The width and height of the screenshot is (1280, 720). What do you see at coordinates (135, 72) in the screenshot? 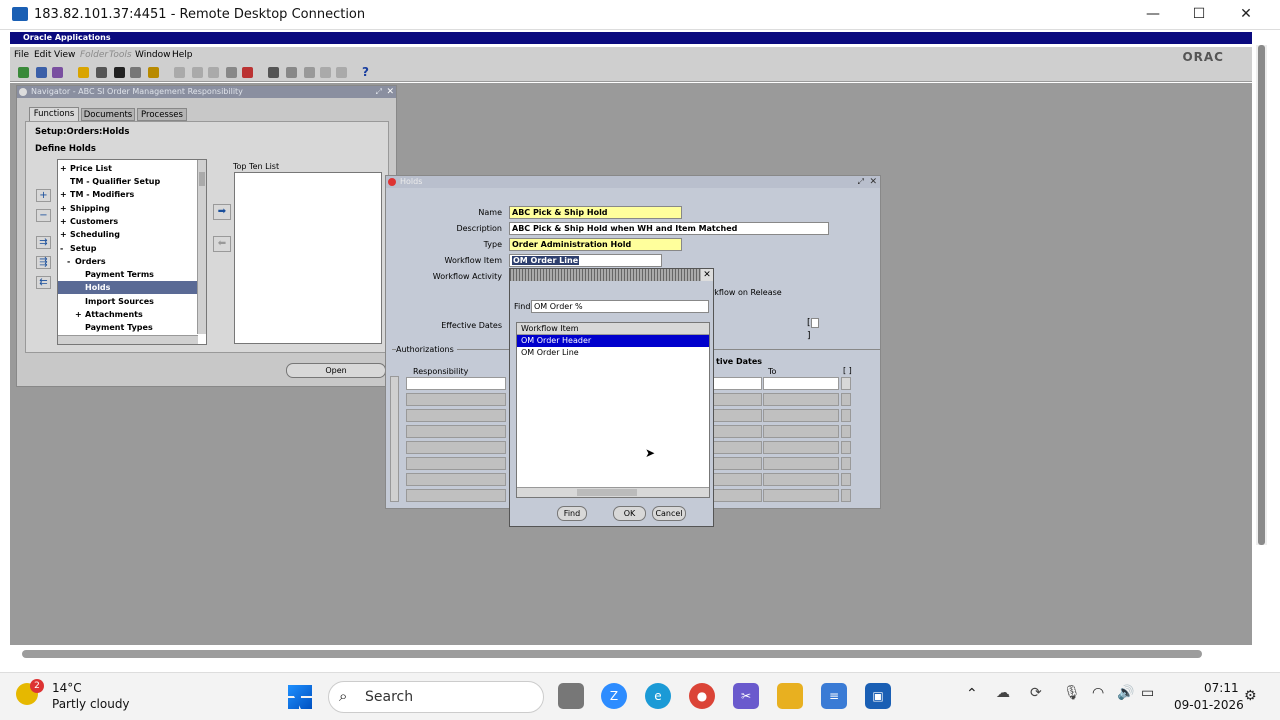
I see `print-icon` at bounding box center [135, 72].